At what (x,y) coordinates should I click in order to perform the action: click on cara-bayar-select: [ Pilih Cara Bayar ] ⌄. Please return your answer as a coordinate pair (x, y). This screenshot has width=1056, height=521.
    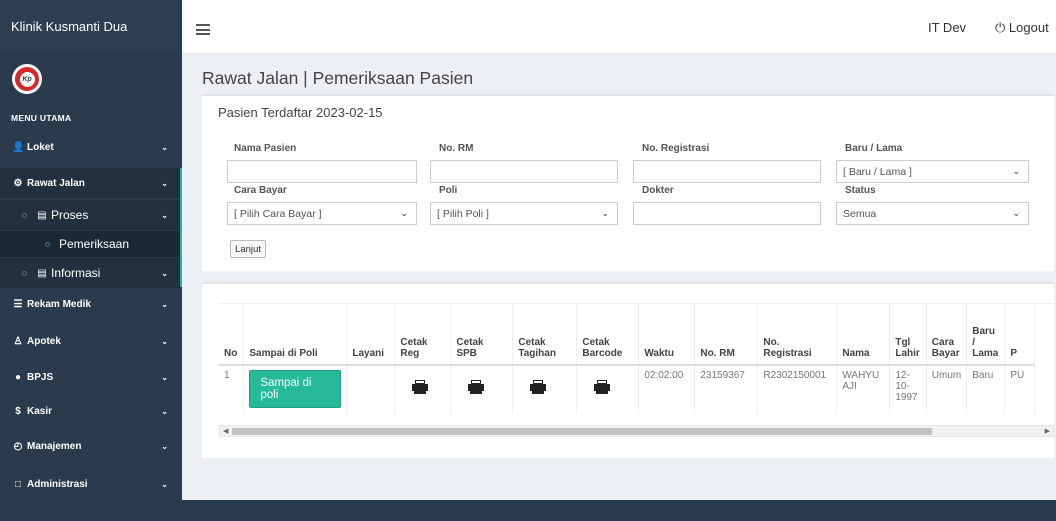
    Looking at the image, I should click on (322, 213).